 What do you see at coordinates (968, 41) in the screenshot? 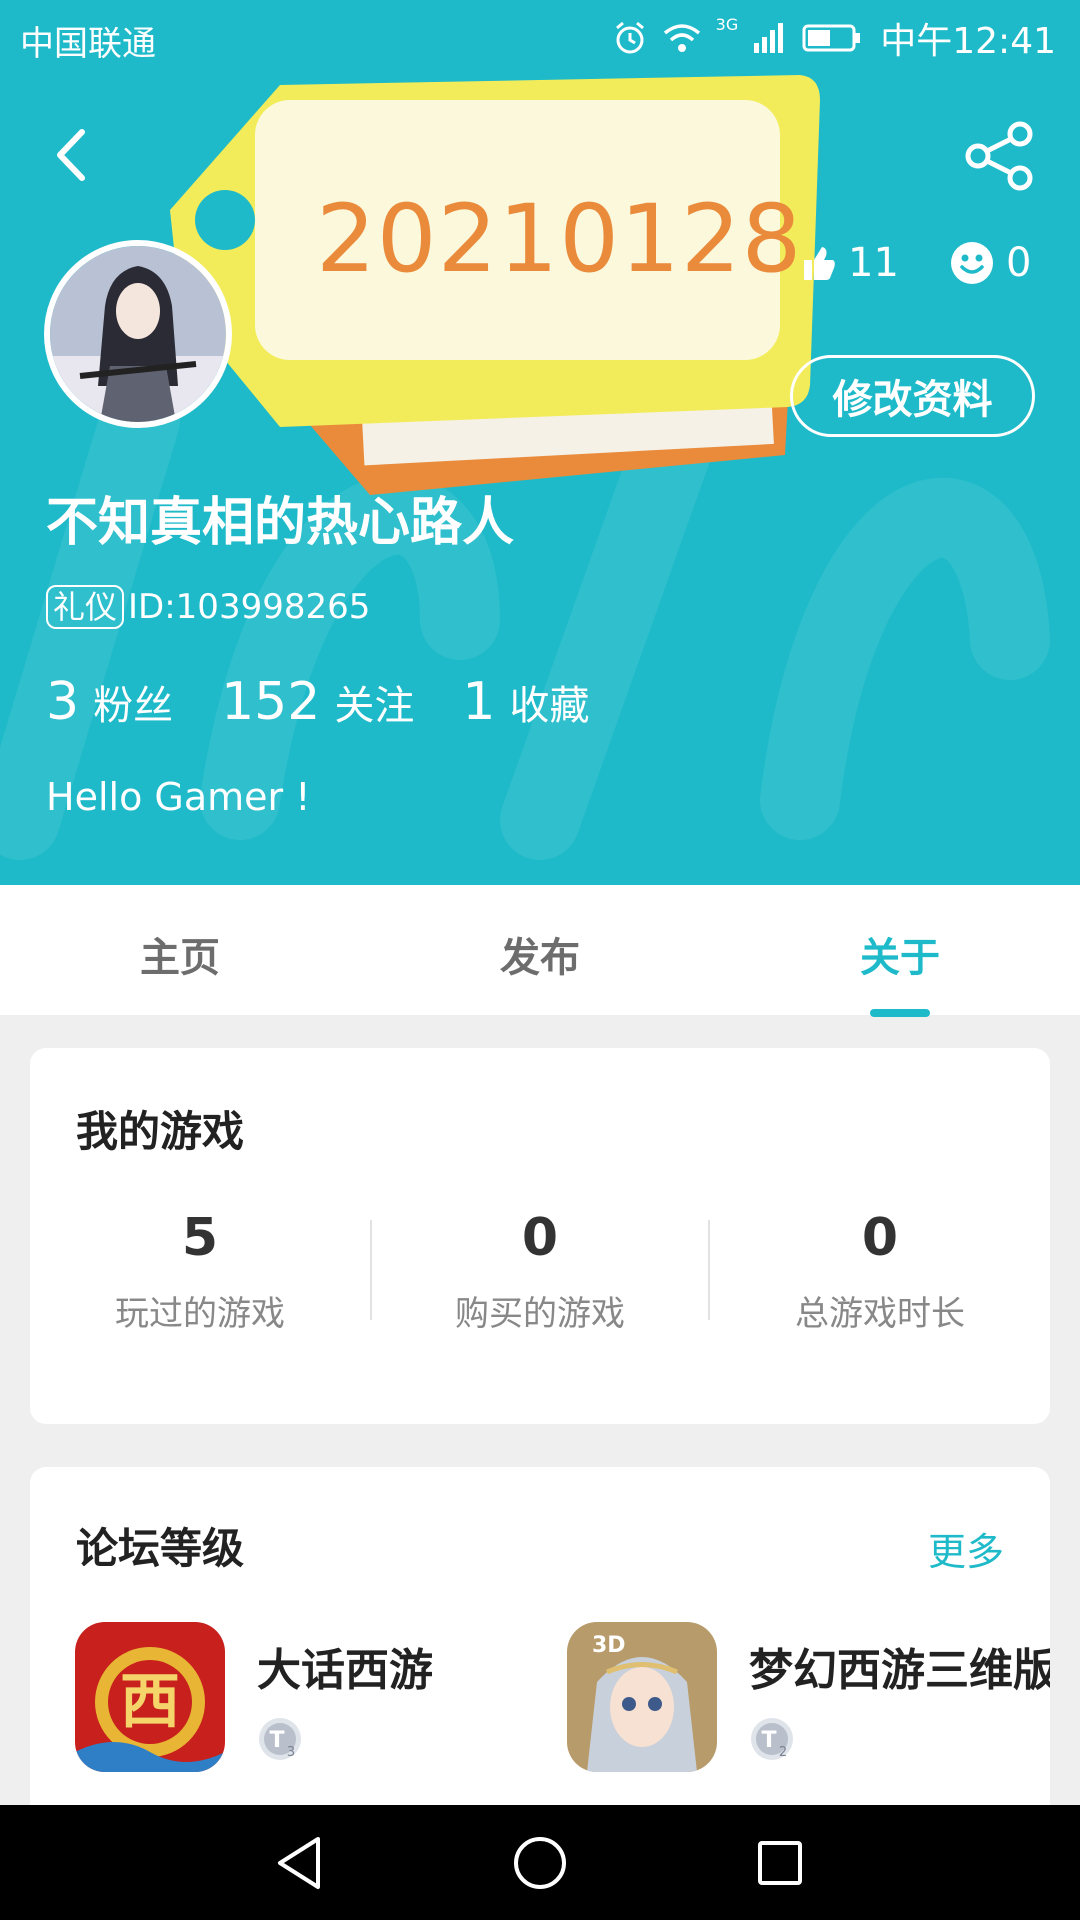
I see `clock: 中午12:41` at bounding box center [968, 41].